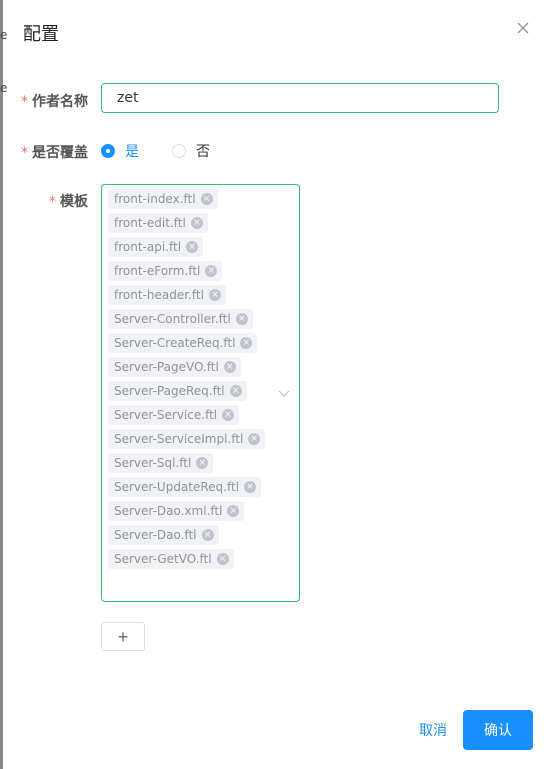 This screenshot has height=769, width=551. Describe the element at coordinates (54, 102) in the screenshot. I see `author-label: * 作者名称` at that location.